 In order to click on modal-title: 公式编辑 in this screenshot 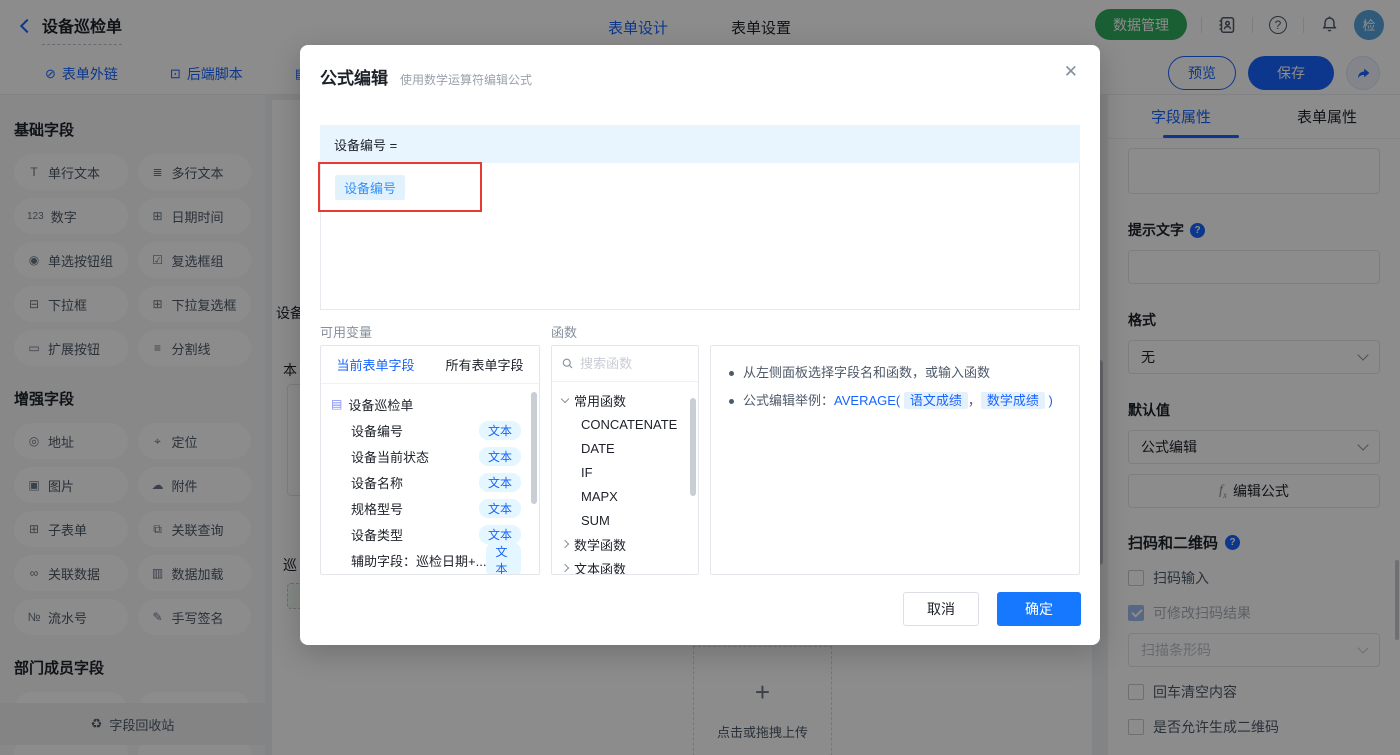, I will do `click(354, 78)`.